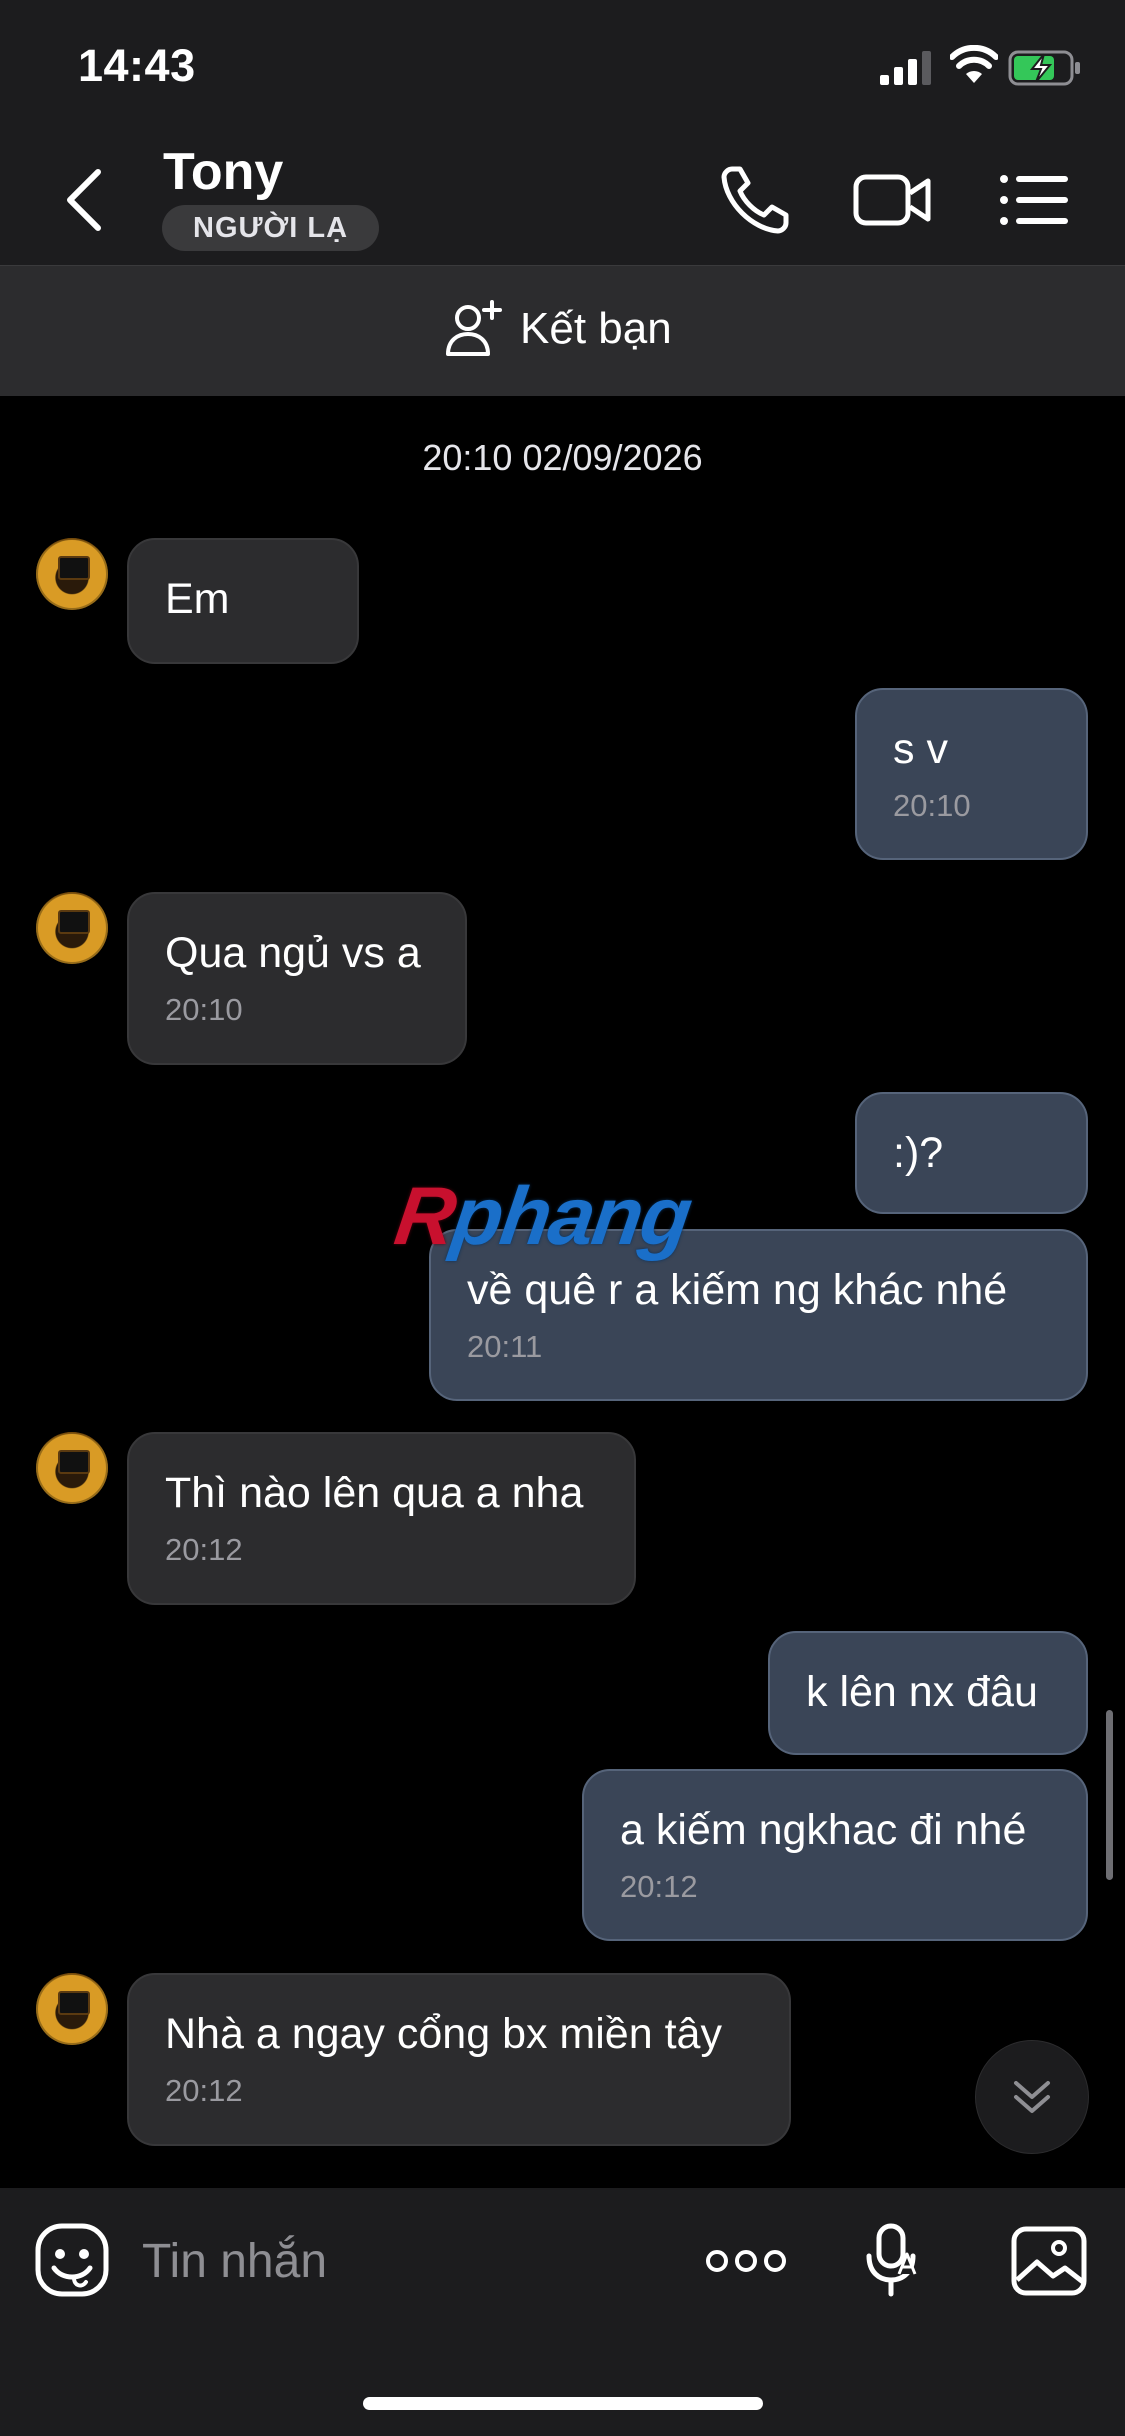  Describe the element at coordinates (243, 601) in the screenshot. I see `message-bubble-incoming: Em` at that location.